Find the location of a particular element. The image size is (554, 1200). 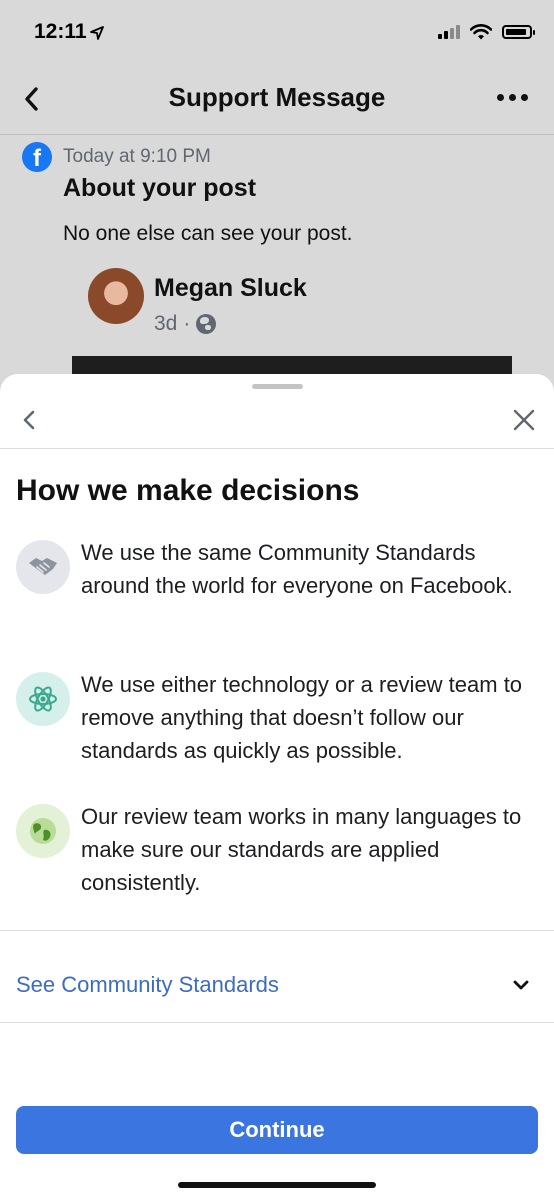

page-title: Support Message is located at coordinates (277, 97).